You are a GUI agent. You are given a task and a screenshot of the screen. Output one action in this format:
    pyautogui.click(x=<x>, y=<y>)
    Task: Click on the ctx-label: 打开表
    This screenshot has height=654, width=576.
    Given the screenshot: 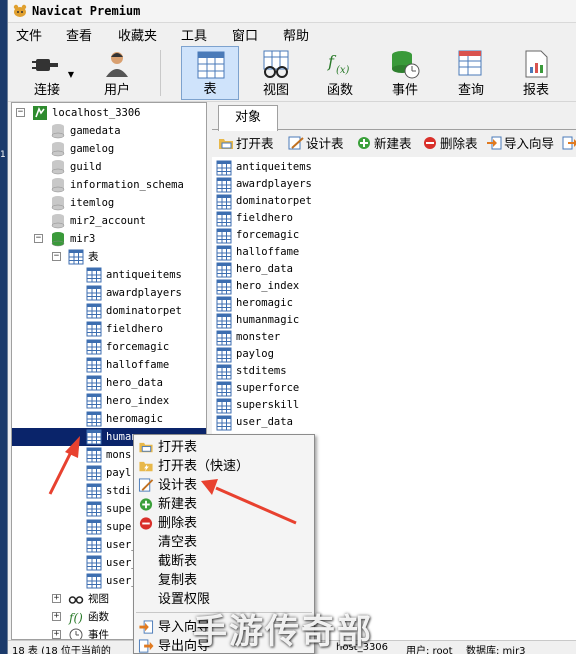 What is the action you would take?
    pyautogui.click(x=178, y=447)
    